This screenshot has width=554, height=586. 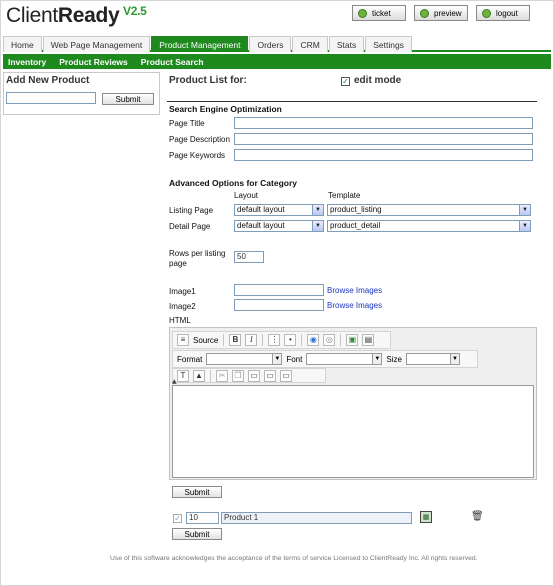 I want to click on logout-label: logout, so click(x=507, y=13).